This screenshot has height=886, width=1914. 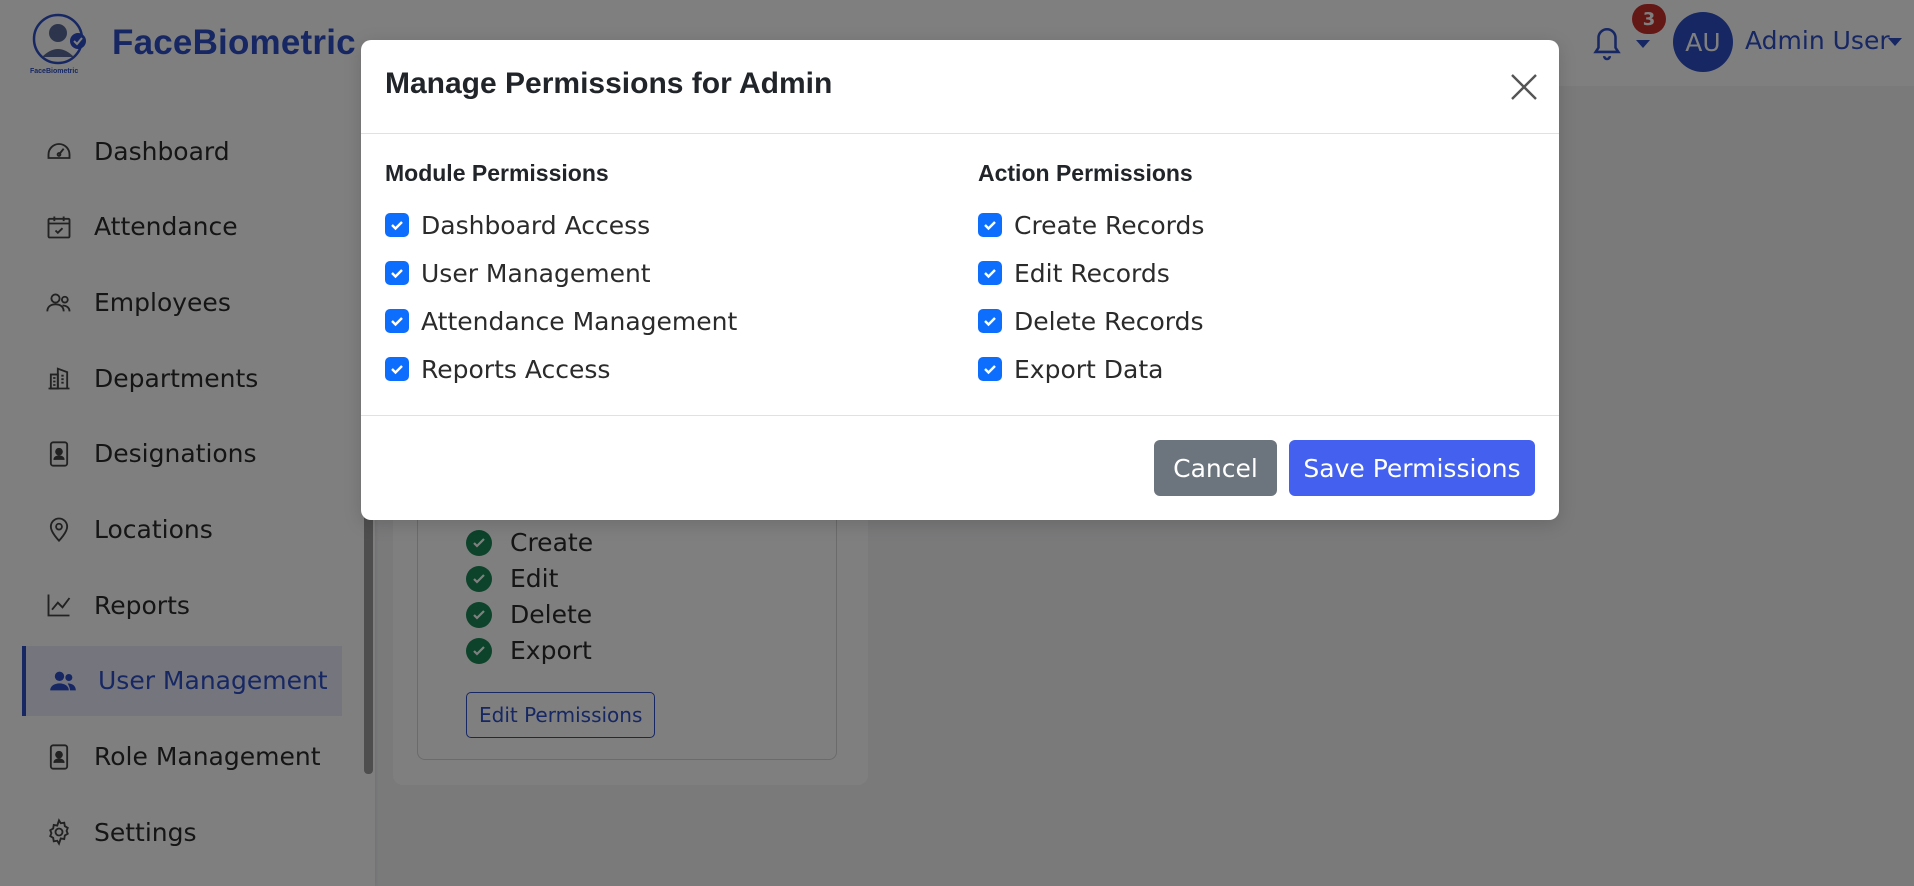 I want to click on checkbox-label: Edit Records, so click(x=1092, y=273).